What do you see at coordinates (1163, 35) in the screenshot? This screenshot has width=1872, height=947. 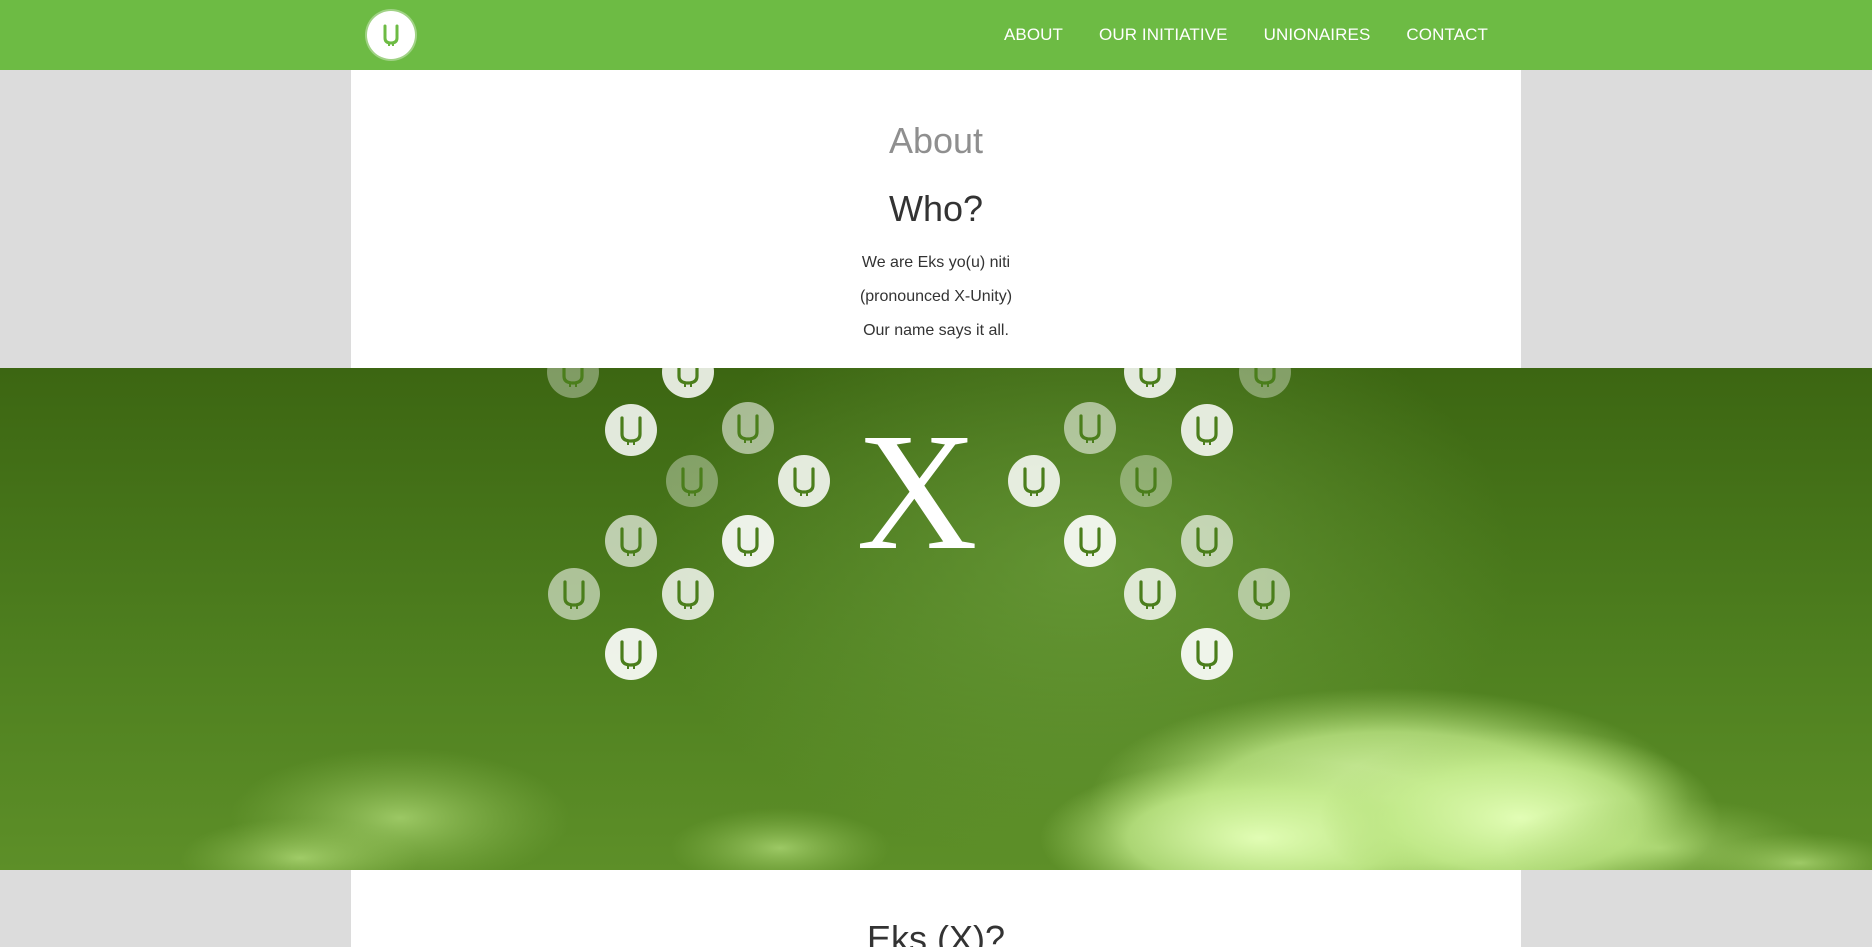 I see `nav-link-our-initiative: OUR INITIATIVE` at bounding box center [1163, 35].